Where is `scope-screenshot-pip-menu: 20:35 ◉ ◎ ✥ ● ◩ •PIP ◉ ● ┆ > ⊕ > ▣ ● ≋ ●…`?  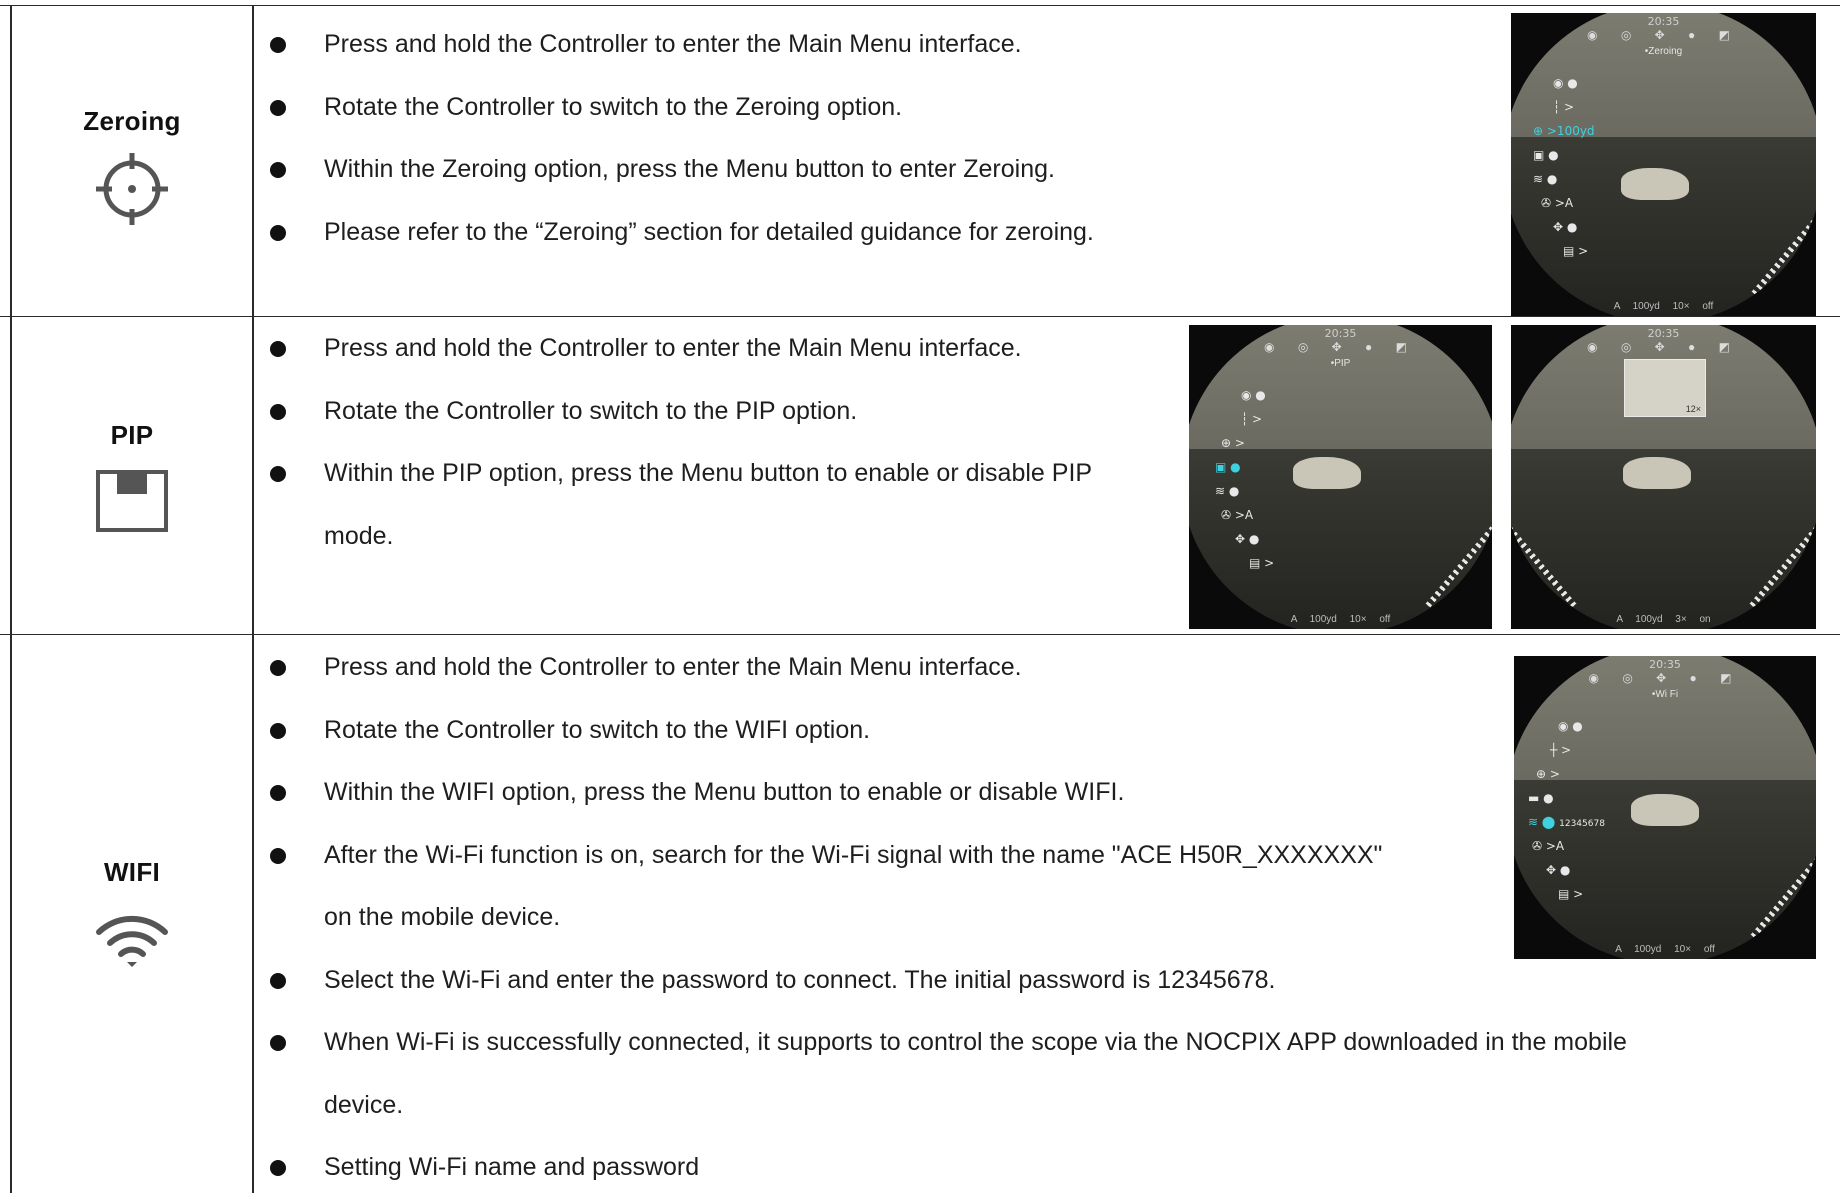 scope-screenshot-pip-menu: 20:35 ◉ ◎ ✥ ● ◩ •PIP ◉ ● ┆ > ⊕ > ▣ ● ≋ ●… is located at coordinates (1340, 477).